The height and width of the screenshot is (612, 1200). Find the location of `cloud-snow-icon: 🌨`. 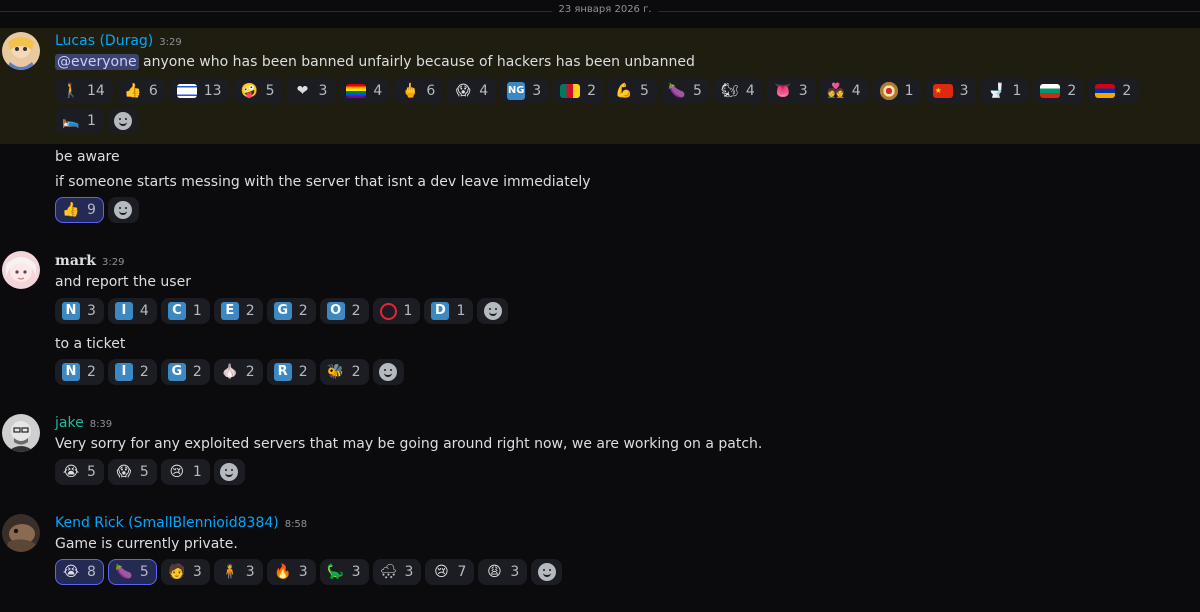

cloud-snow-icon: 🌨 is located at coordinates (388, 572).